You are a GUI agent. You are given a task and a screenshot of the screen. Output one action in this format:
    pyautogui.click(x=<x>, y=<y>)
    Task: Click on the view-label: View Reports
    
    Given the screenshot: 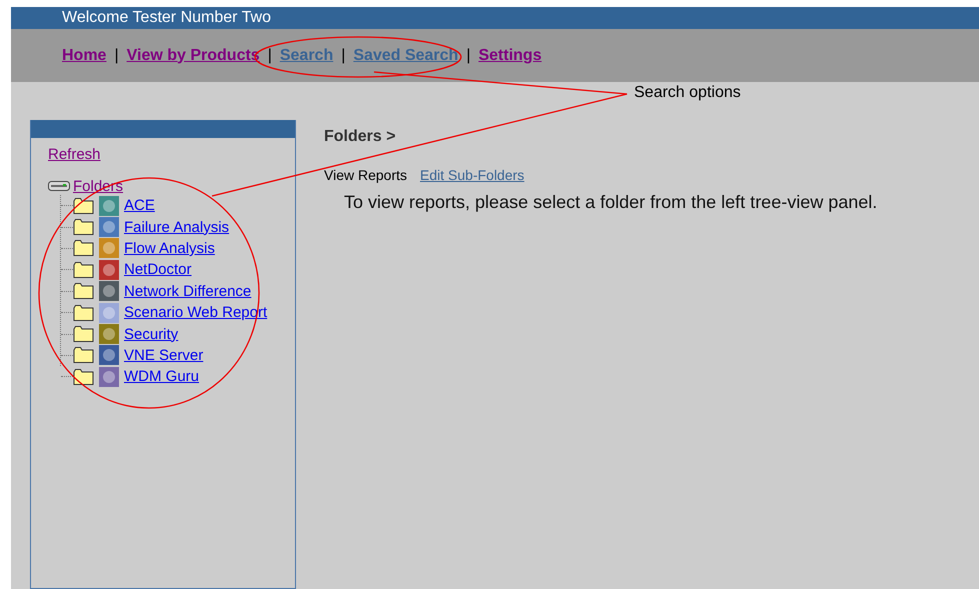 What is the action you would take?
    pyautogui.click(x=366, y=175)
    